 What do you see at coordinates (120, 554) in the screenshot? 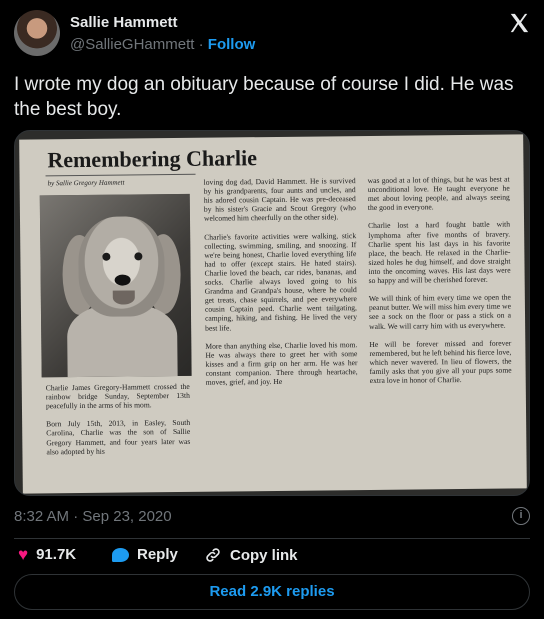
I see `reply-bubble-icon` at bounding box center [120, 554].